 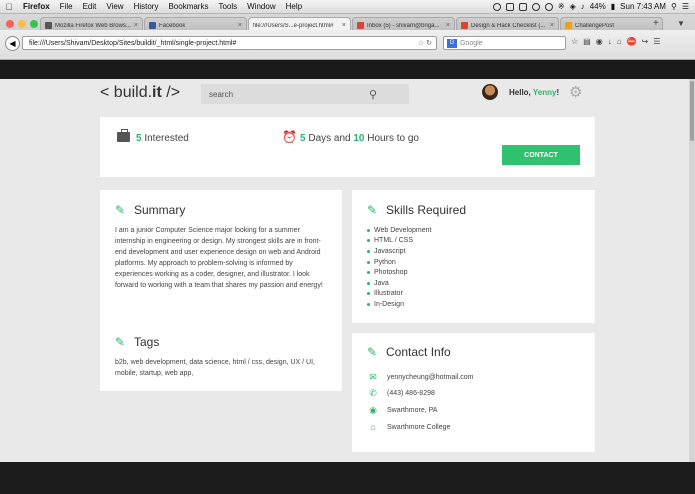 What do you see at coordinates (574, 41) in the screenshot?
I see `bookmark-star-icon: ☆` at bounding box center [574, 41].